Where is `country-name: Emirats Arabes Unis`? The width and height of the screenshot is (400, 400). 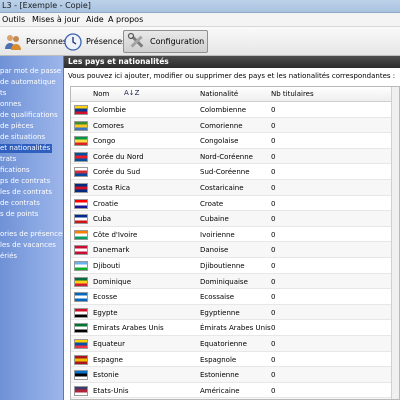
country-name: Emirats Arabes Unis is located at coordinates (128, 328).